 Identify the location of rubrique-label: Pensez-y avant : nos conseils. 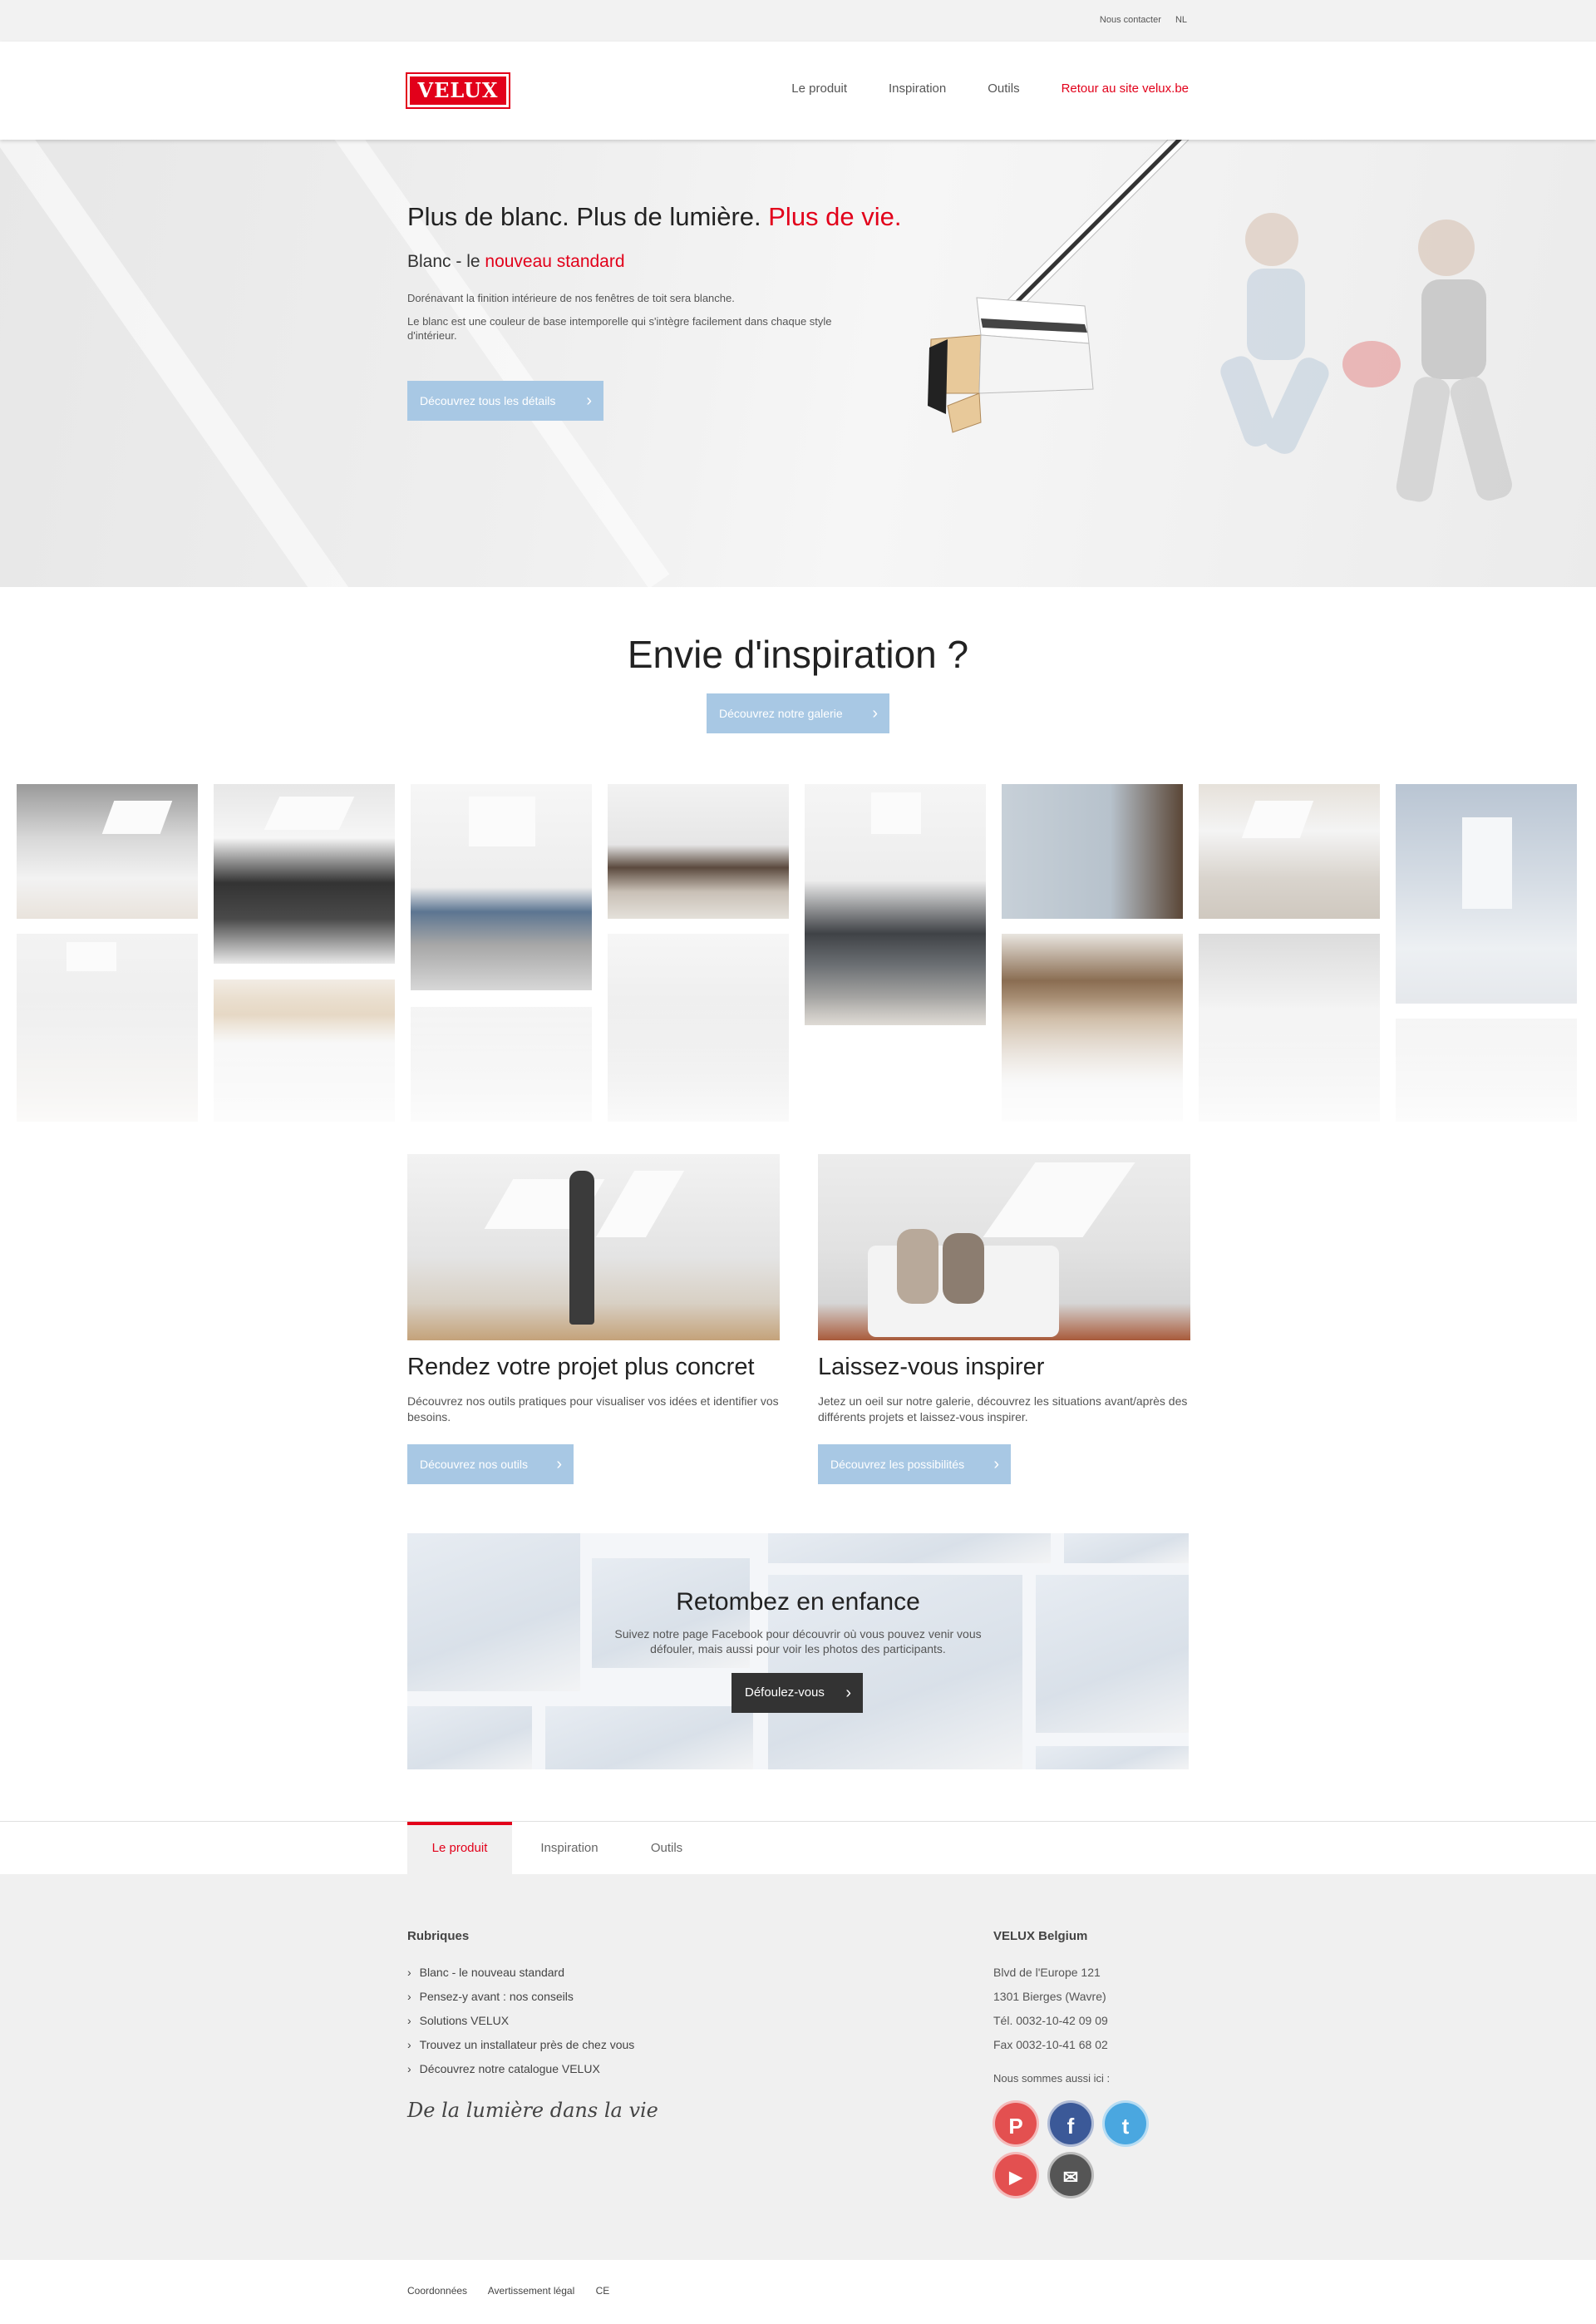
(496, 1997).